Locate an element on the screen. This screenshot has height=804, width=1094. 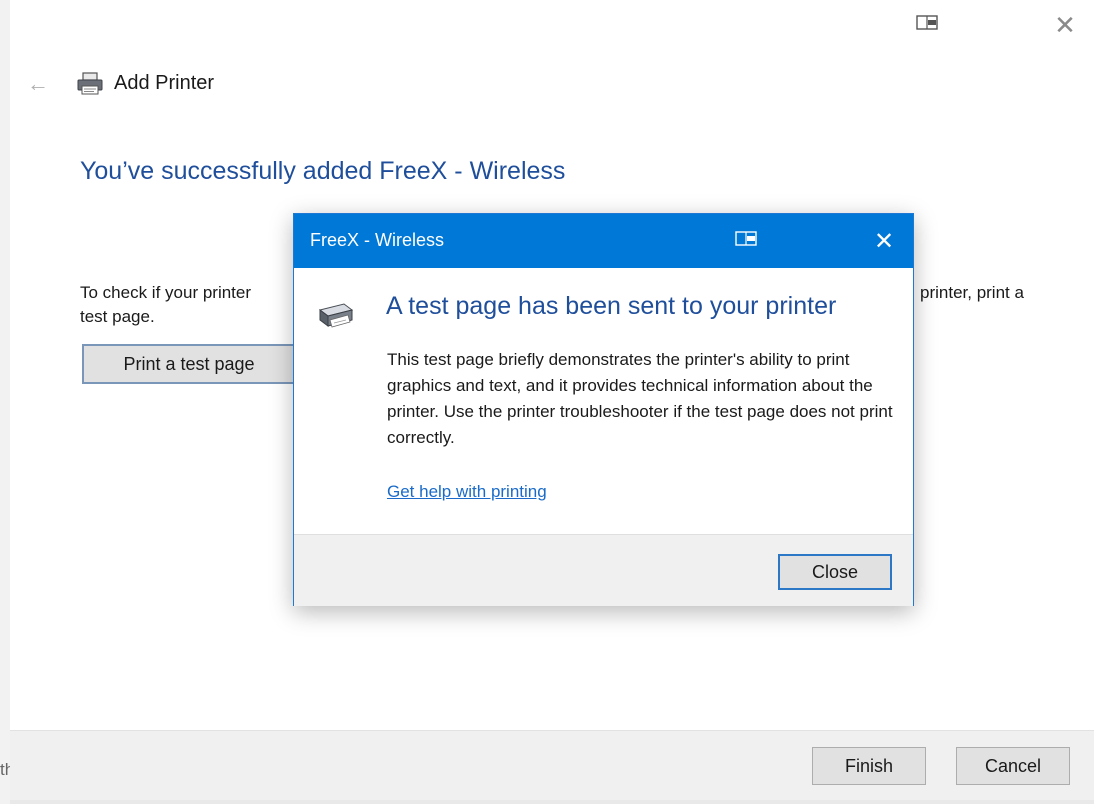
check-instructions-line-1: To check if your printer is located at coordinates (166, 292).